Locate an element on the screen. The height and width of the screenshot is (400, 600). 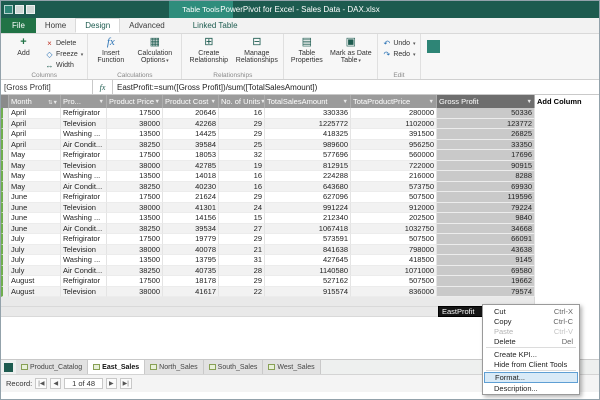
add-column-button: + Add is located at coordinates (23, 53).